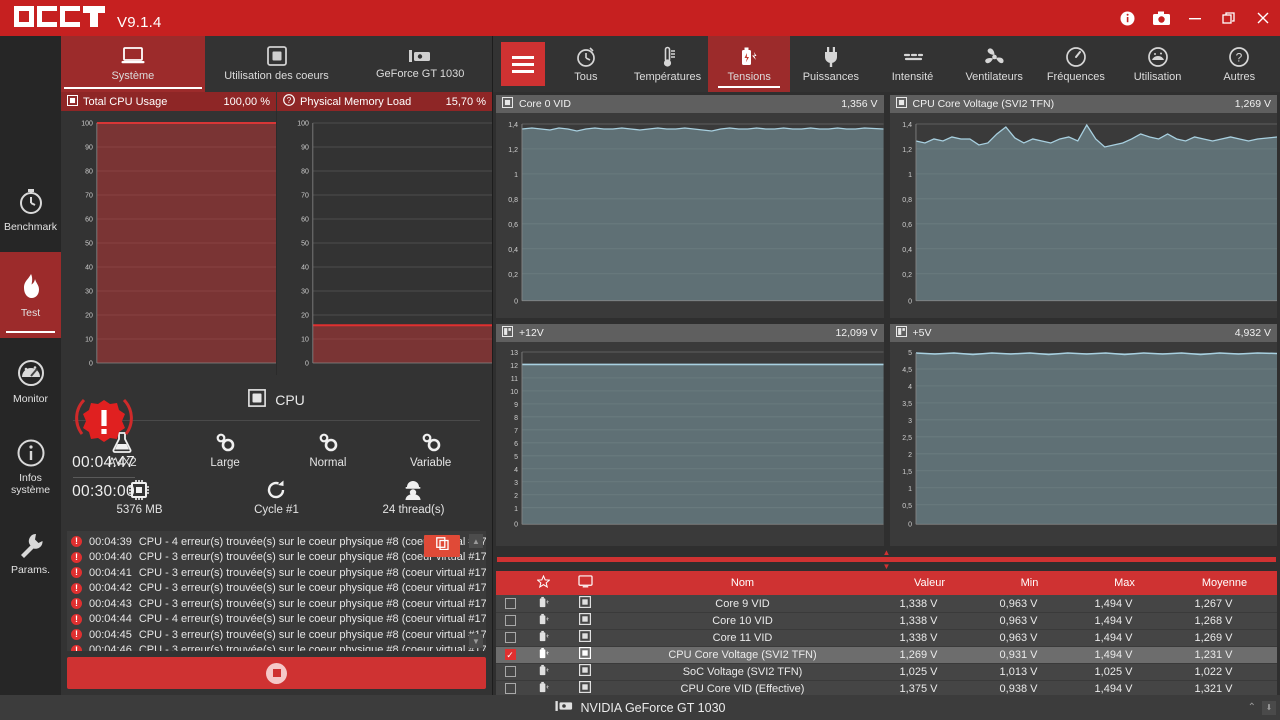  What do you see at coordinates (430, 450) in the screenshot?
I see `config-load-type: Variable` at bounding box center [430, 450].